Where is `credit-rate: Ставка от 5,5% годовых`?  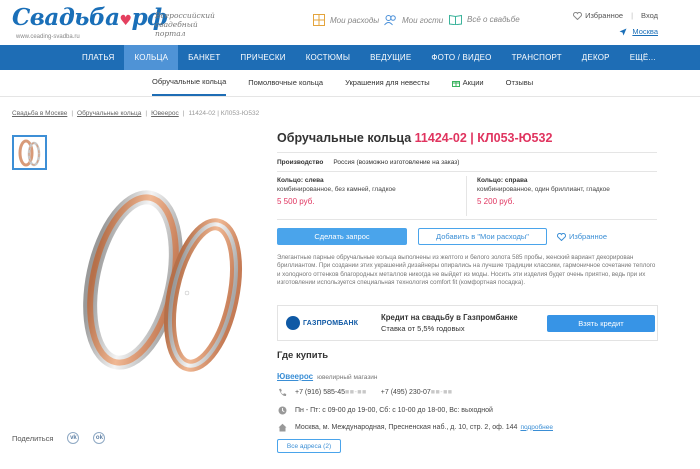 credit-rate: Ставка от 5,5% годовых is located at coordinates (423, 328).